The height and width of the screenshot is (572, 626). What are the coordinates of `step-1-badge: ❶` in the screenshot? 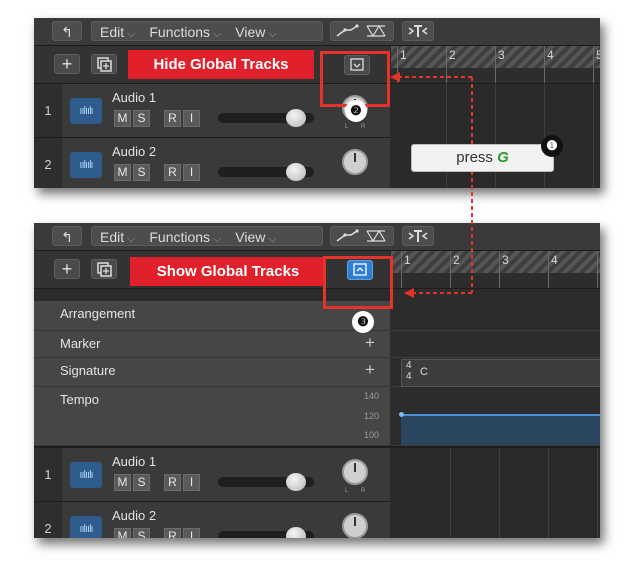 It's located at (552, 146).